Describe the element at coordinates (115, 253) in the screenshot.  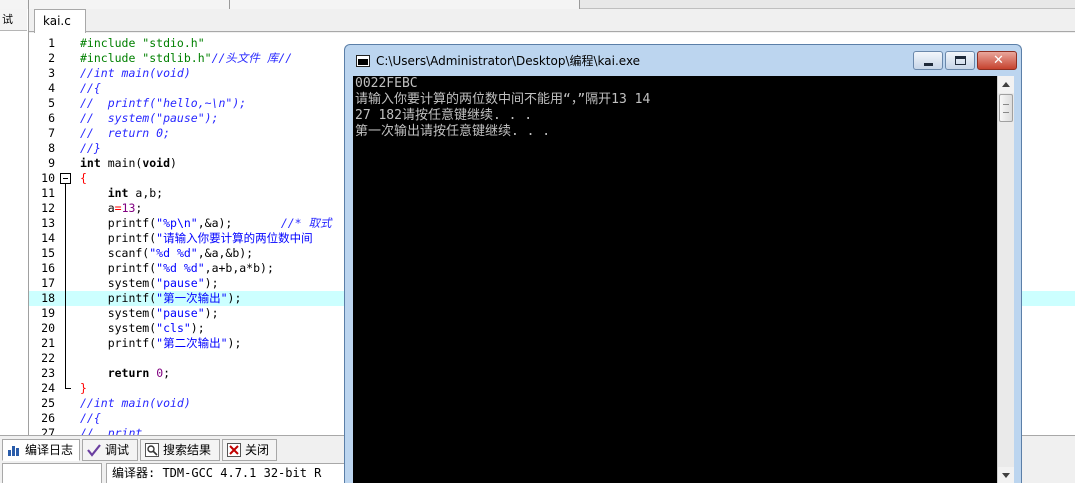
I see `code-token: scanf(` at that location.